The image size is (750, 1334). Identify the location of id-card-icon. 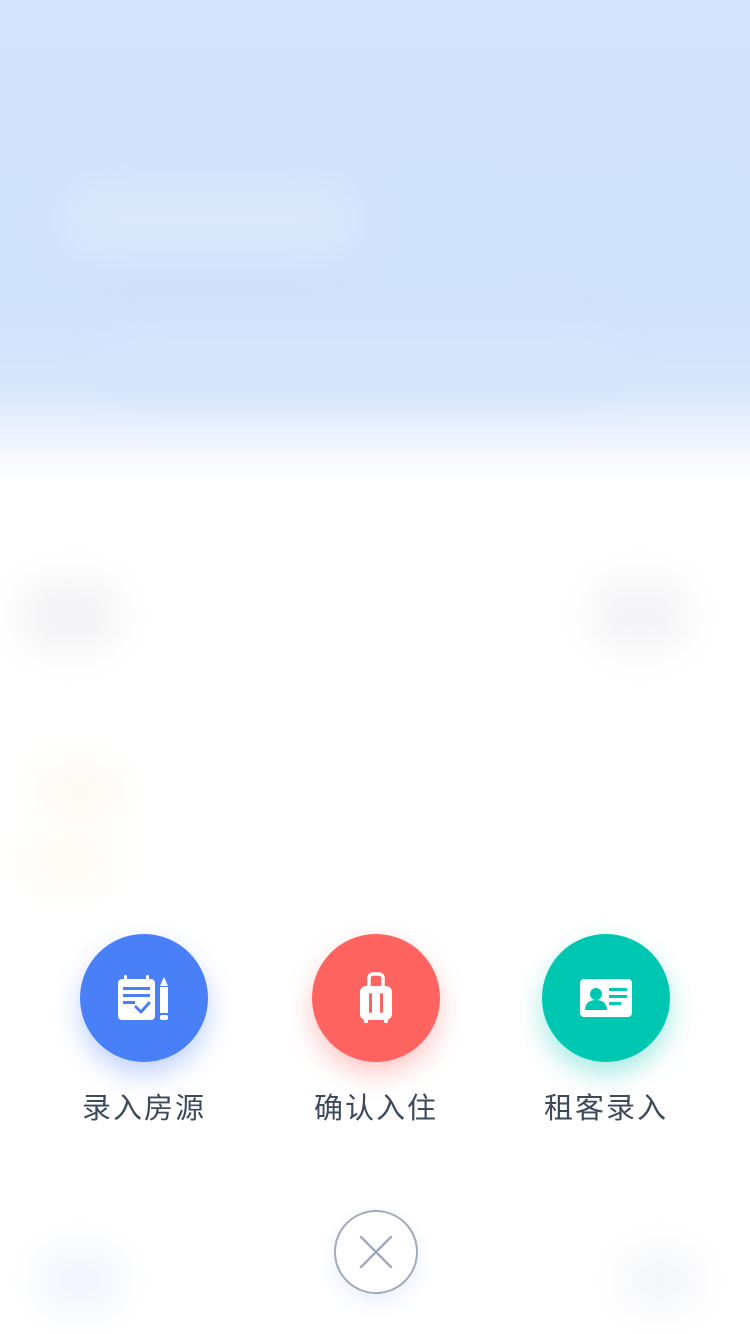
(606, 998).